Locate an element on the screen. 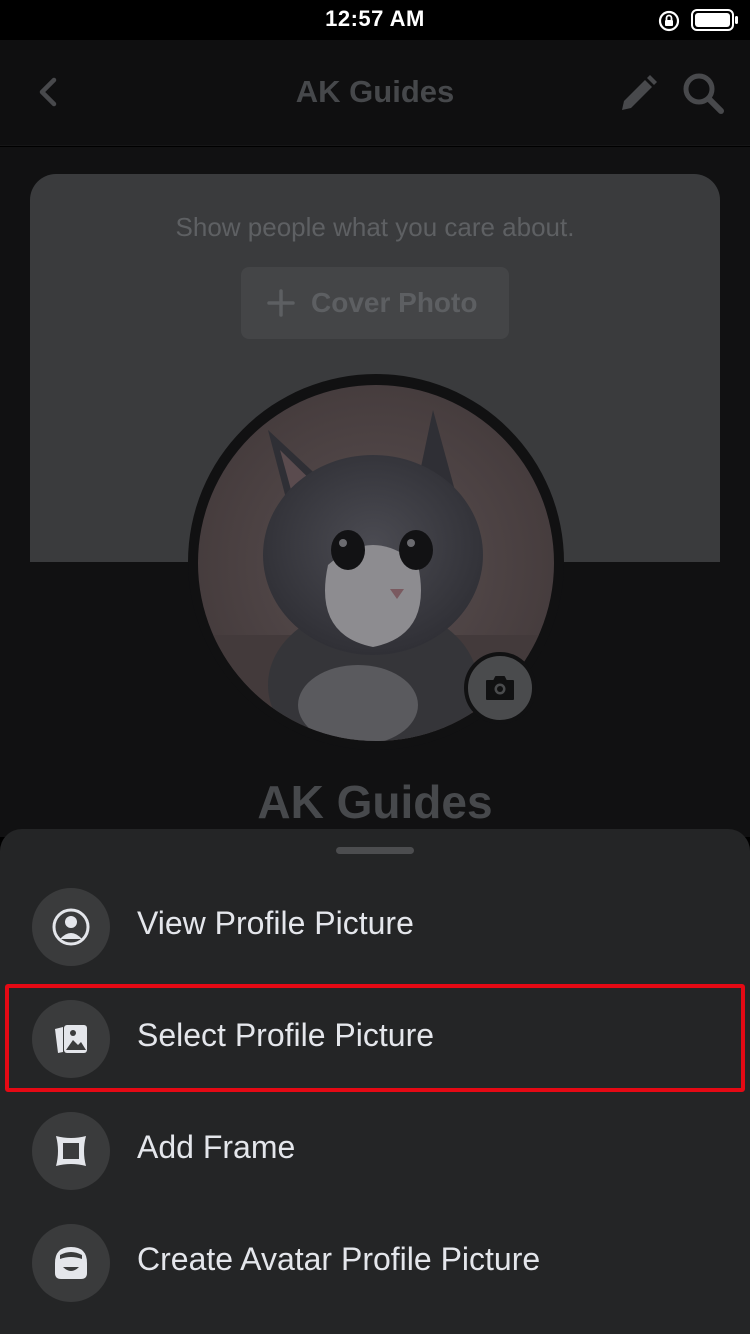 This screenshot has height=1334, width=750. add-frame-option: Add Frame is located at coordinates (375, 1150).